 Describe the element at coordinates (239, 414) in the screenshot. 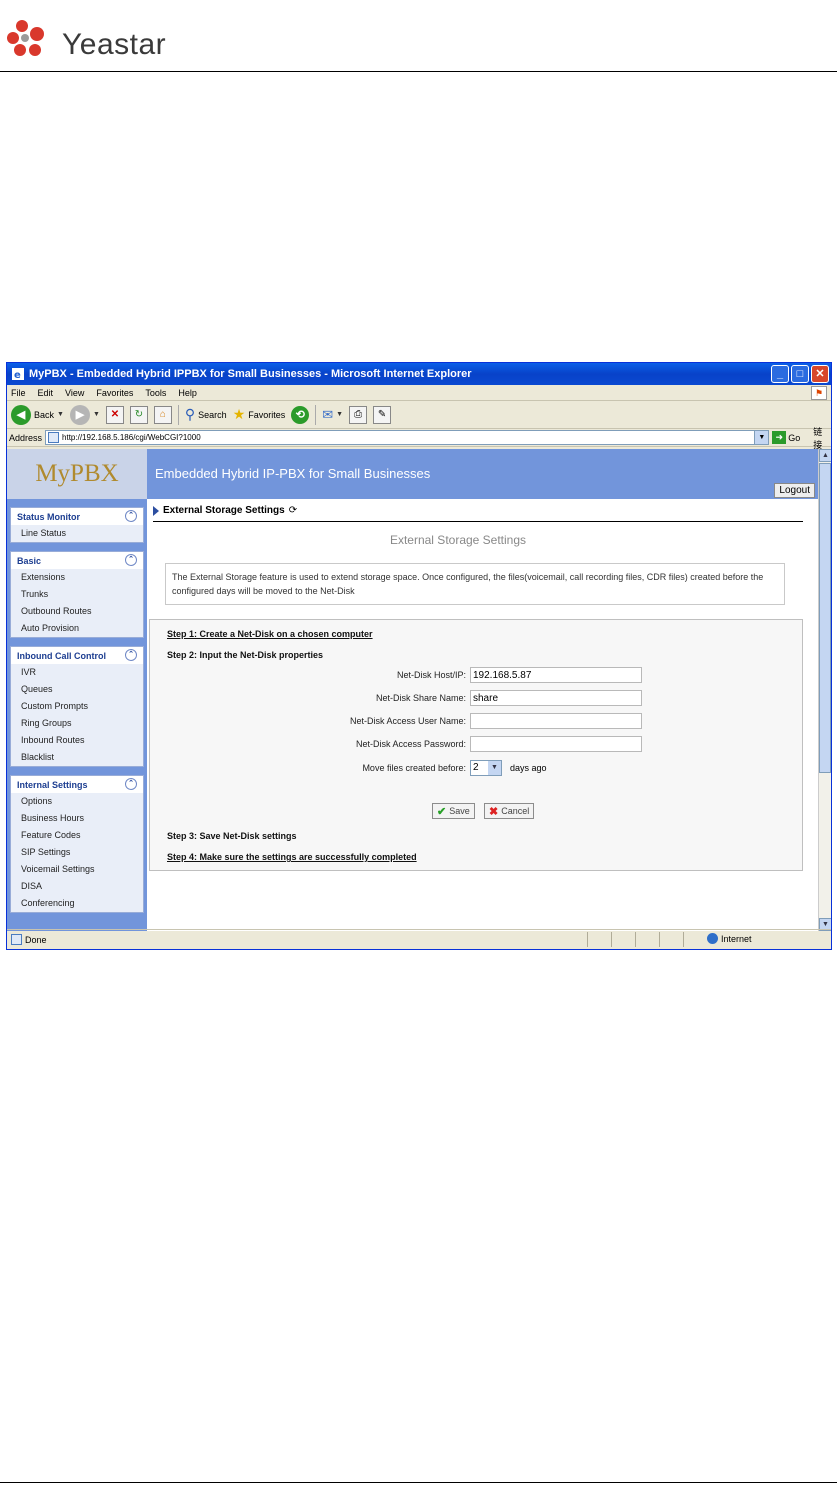

I see `star-icon: ★` at that location.